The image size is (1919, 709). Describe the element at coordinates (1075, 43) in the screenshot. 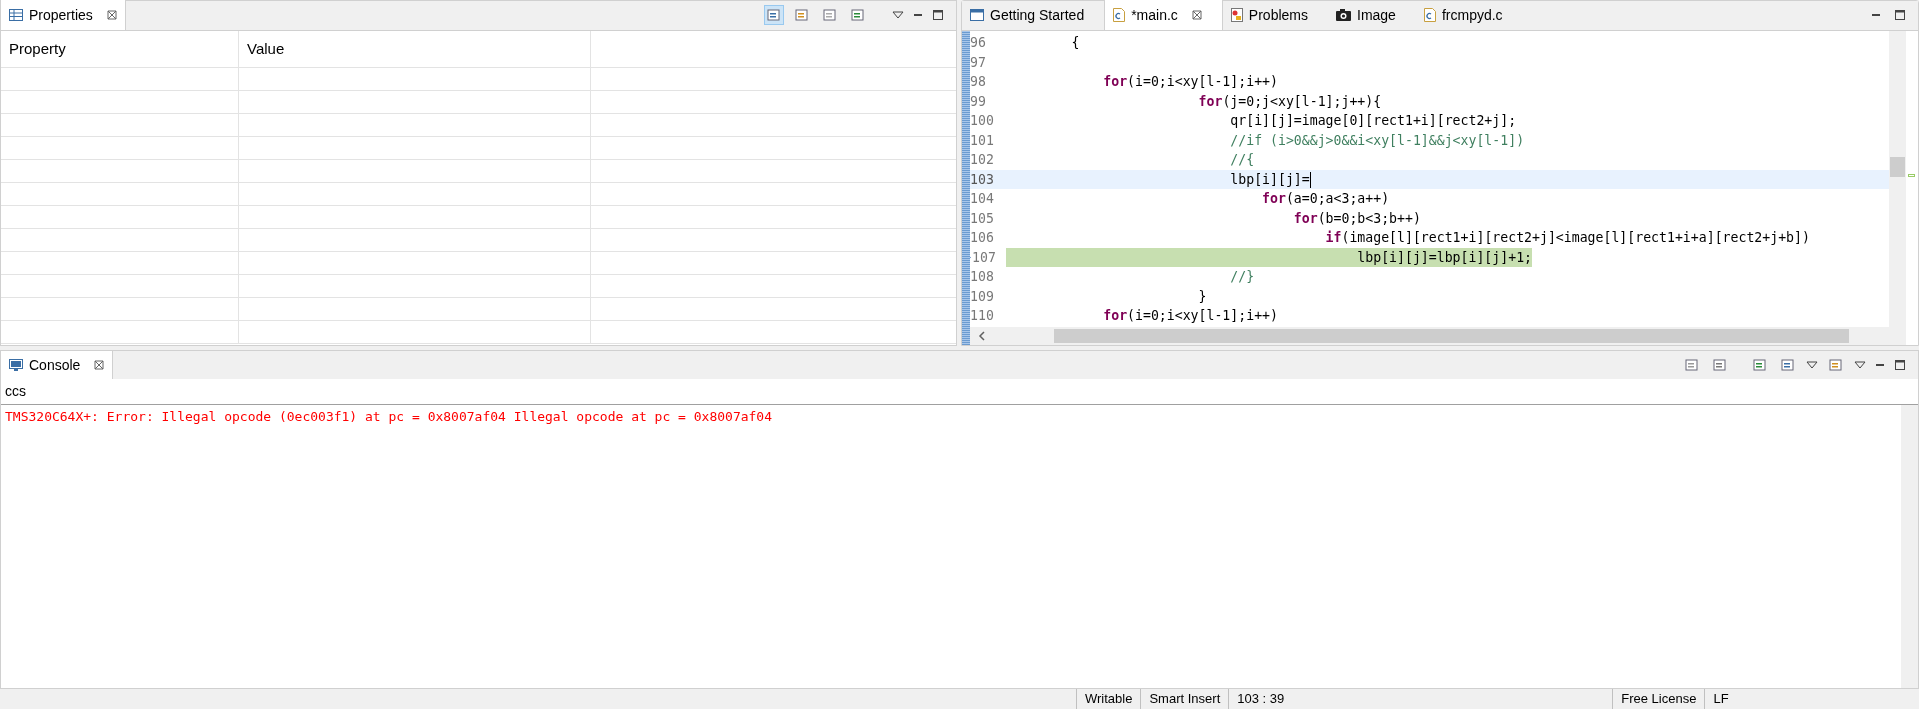

I see `code-line: {` at that location.